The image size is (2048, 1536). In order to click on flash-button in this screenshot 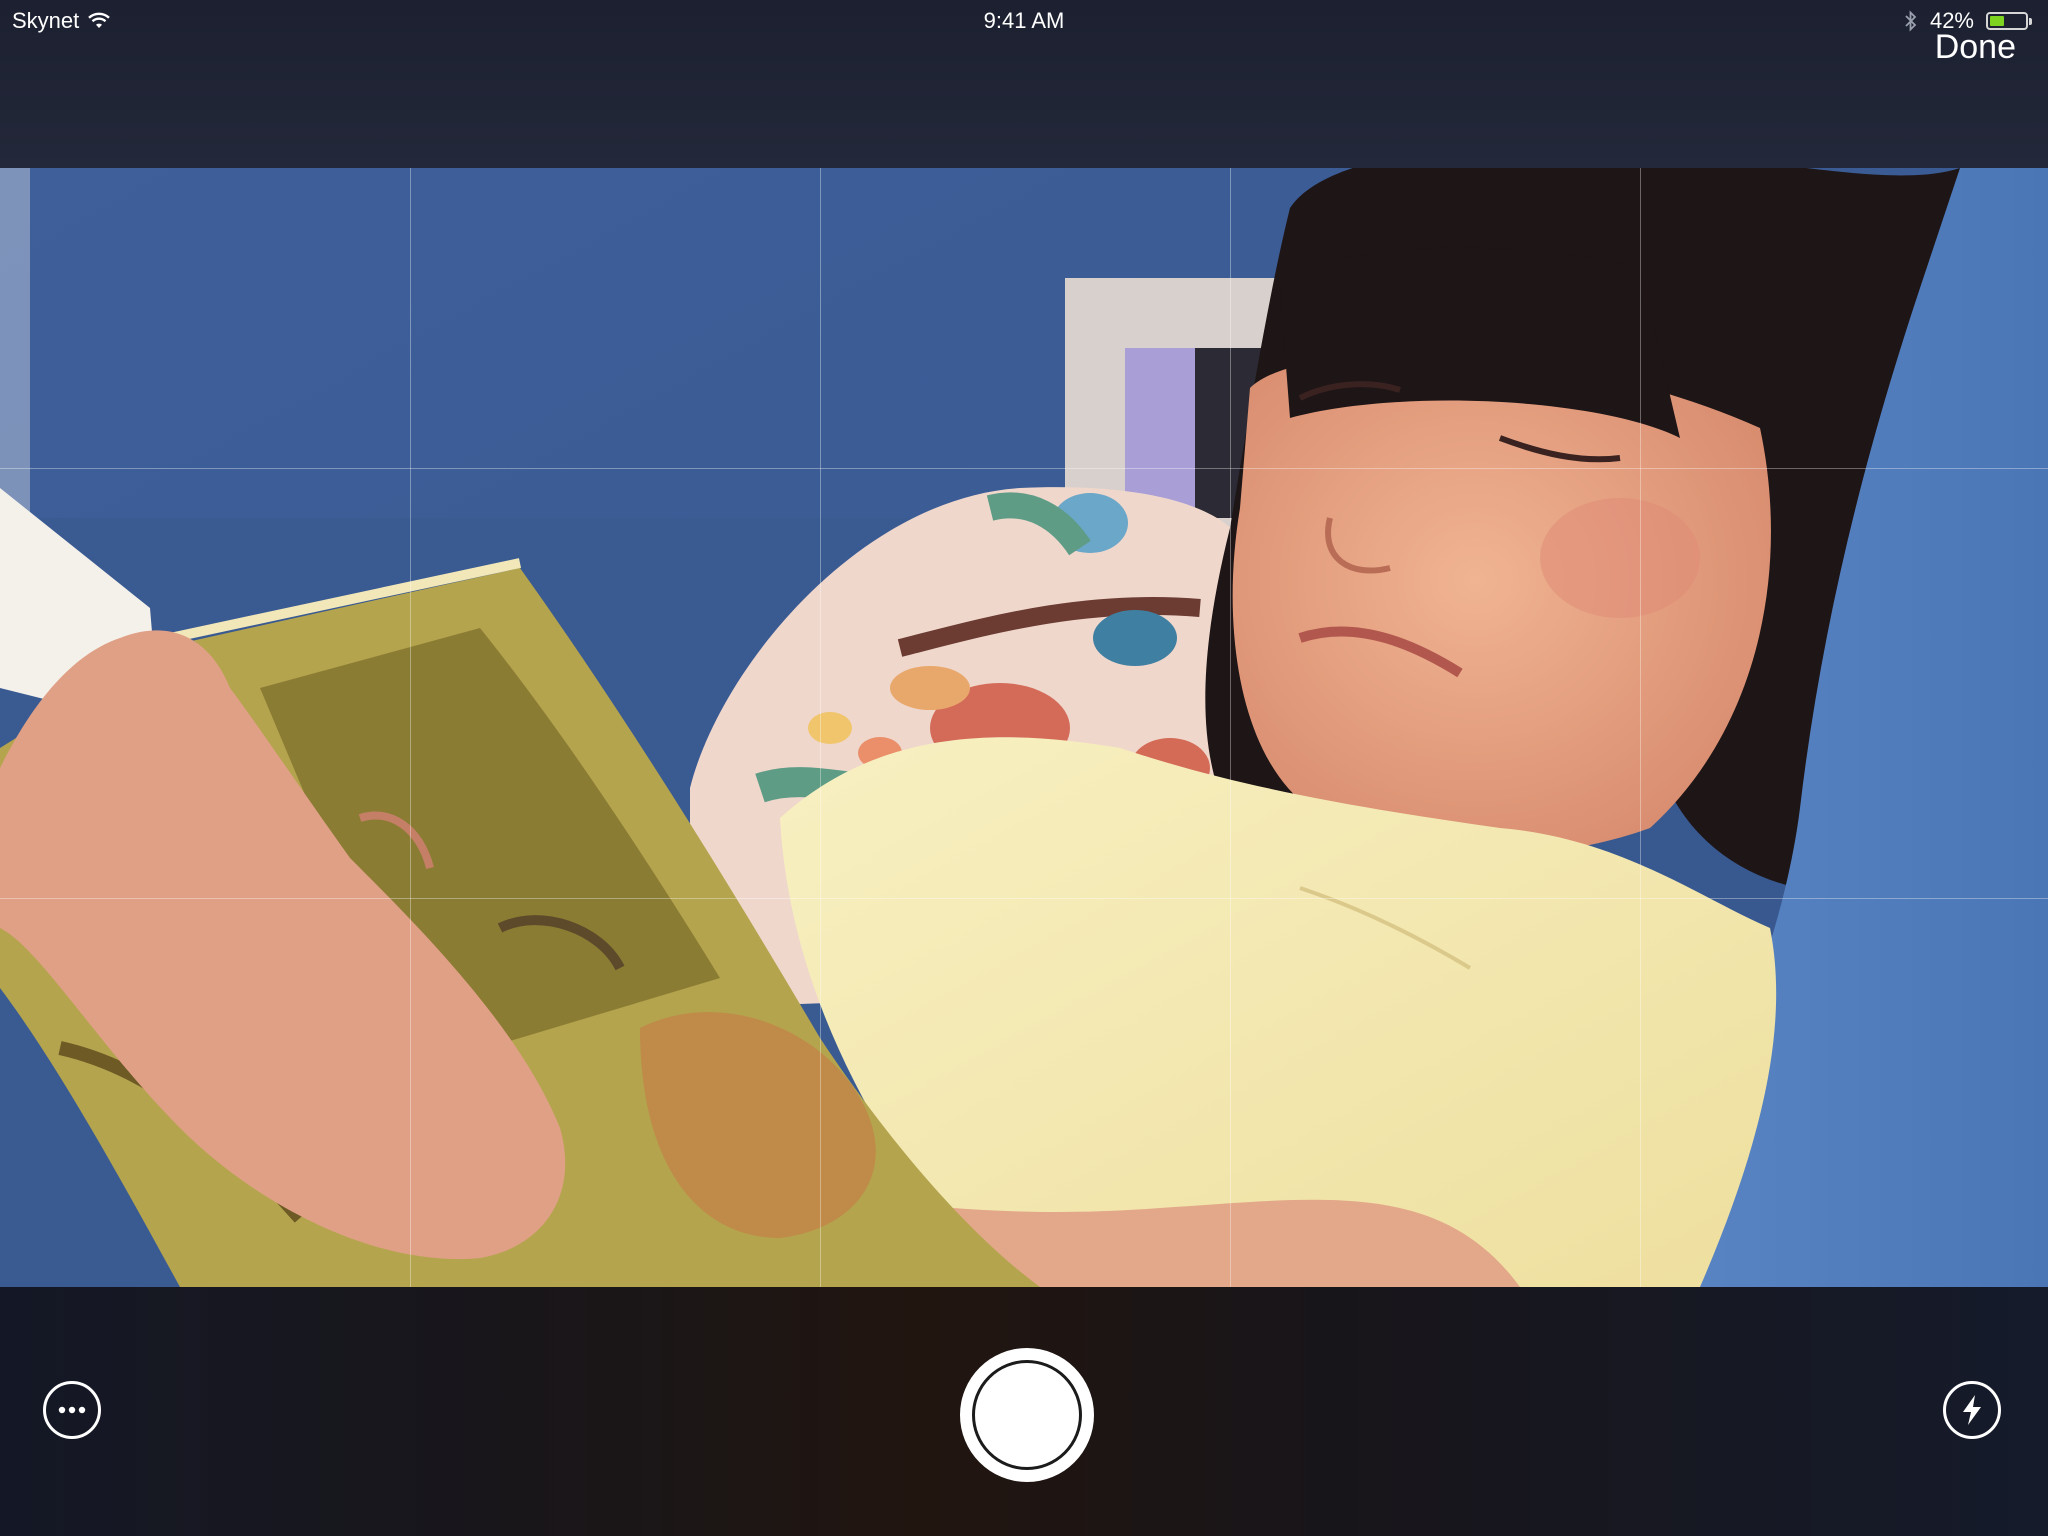, I will do `click(1972, 1410)`.